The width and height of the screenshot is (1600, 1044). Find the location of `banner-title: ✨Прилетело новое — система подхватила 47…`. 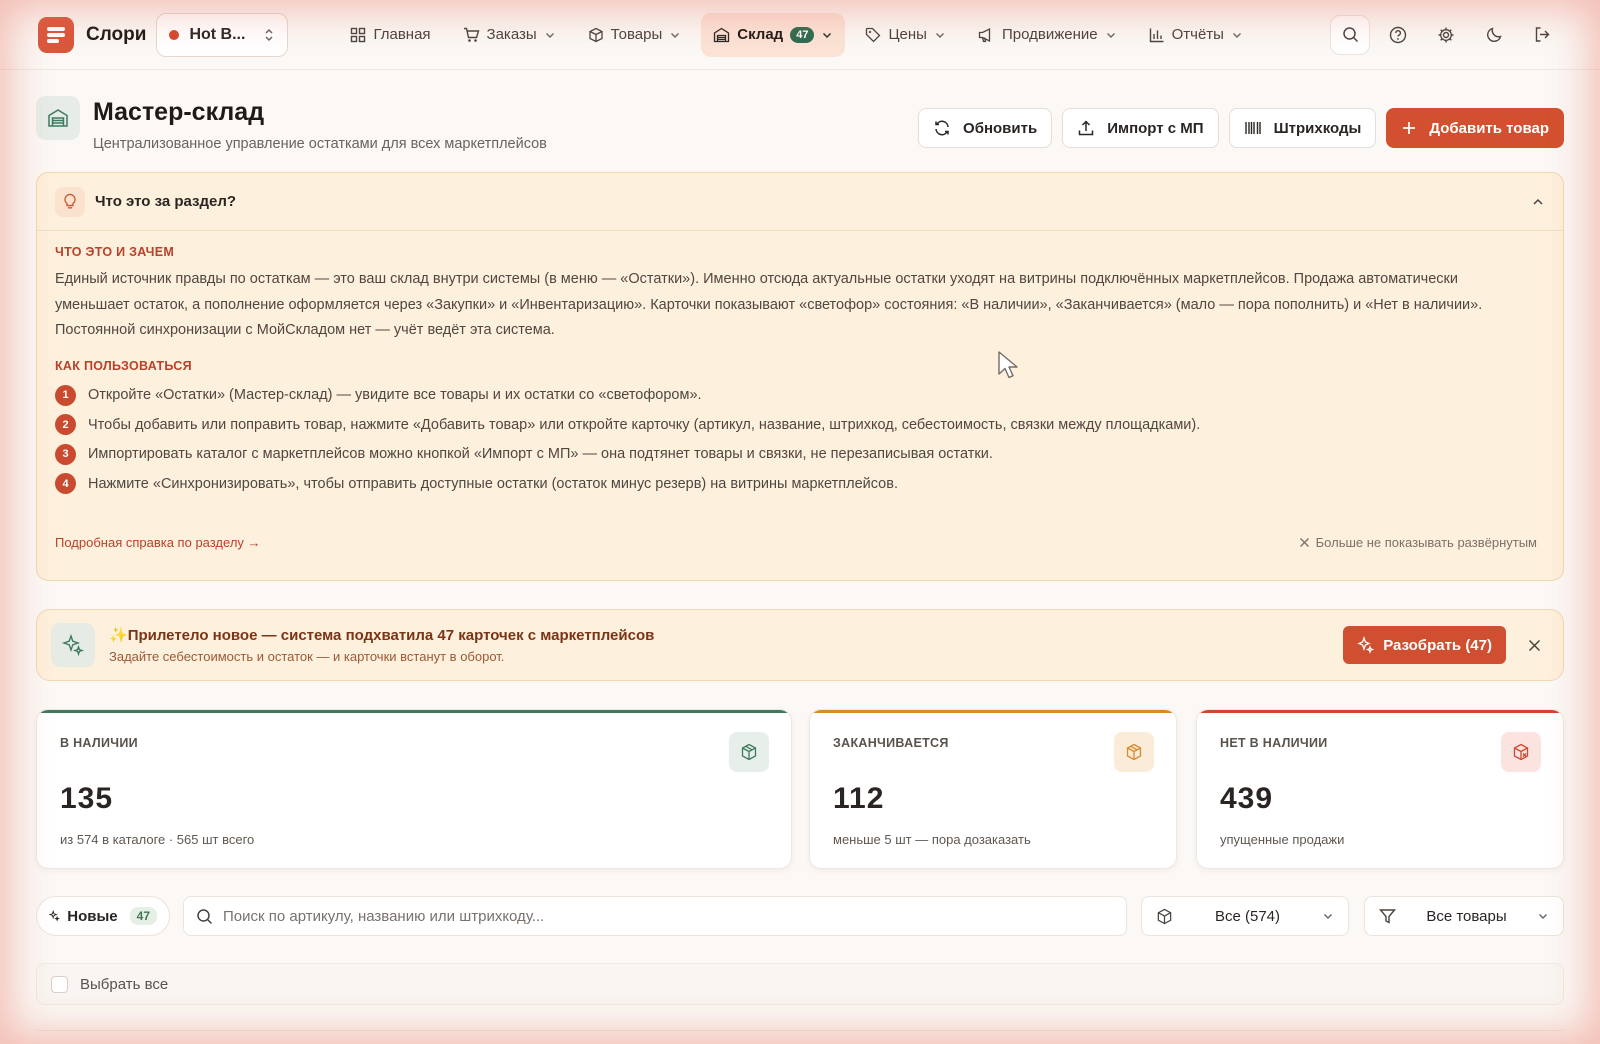

banner-title: ✨Прилетело новое — система подхватила 47… is located at coordinates (381, 635).